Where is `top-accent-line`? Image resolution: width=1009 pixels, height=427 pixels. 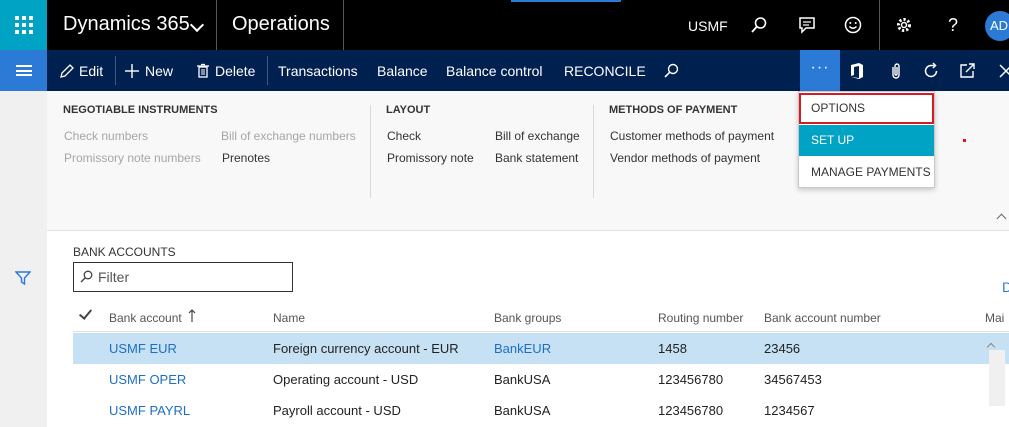 top-accent-line is located at coordinates (566, 1).